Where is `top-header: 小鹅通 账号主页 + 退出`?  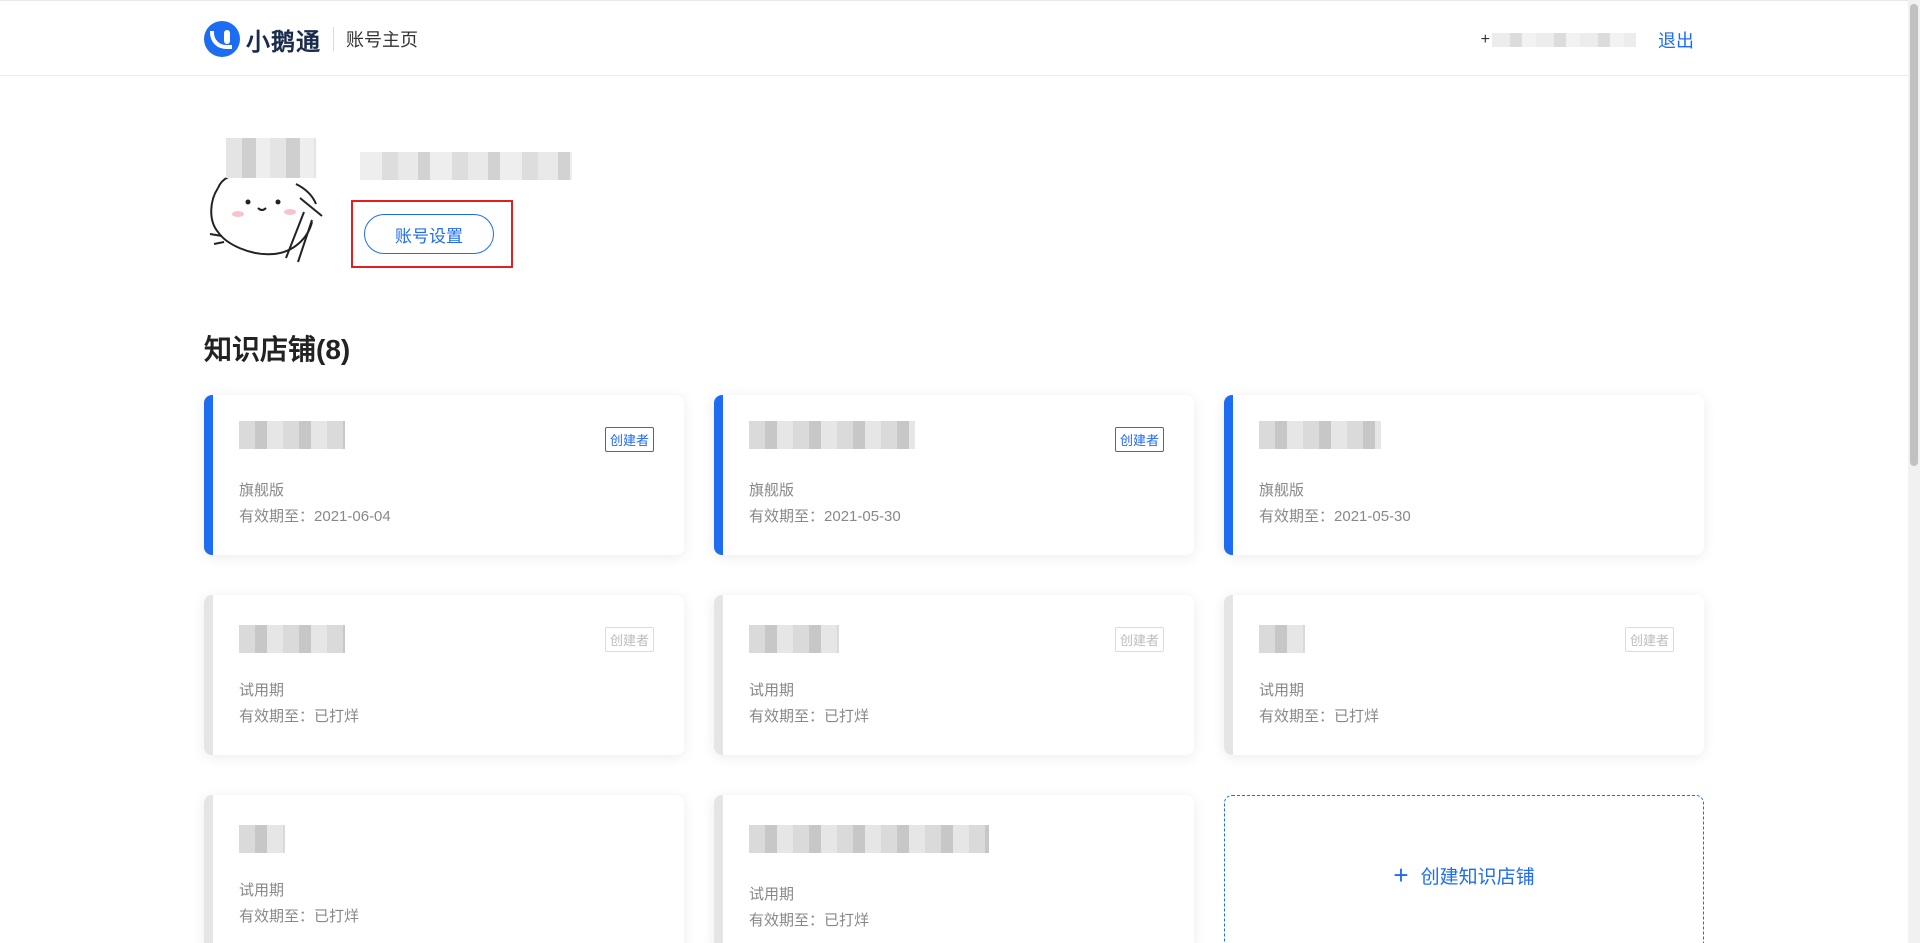
top-header: 小鹅通 账号主页 + 退出 is located at coordinates (954, 38).